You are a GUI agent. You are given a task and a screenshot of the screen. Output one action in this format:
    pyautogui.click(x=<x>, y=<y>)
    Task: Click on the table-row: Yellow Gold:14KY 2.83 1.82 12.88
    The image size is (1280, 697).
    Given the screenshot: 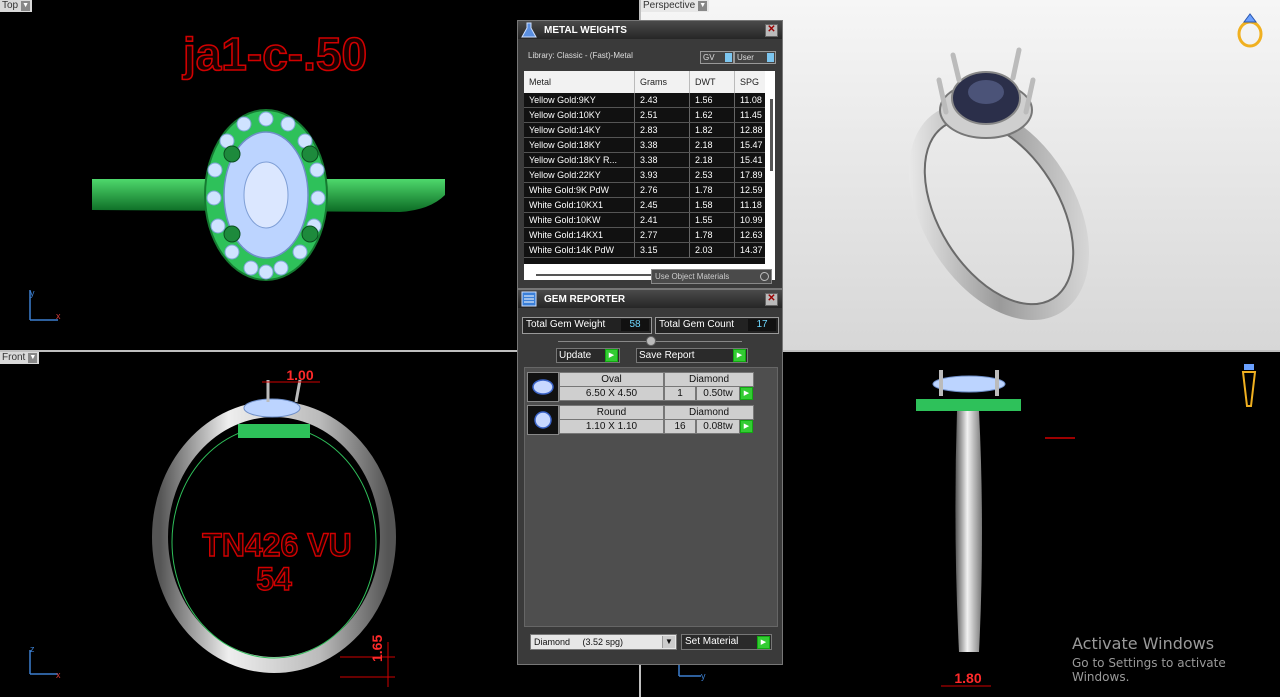 What is the action you would take?
    pyautogui.click(x=644, y=130)
    